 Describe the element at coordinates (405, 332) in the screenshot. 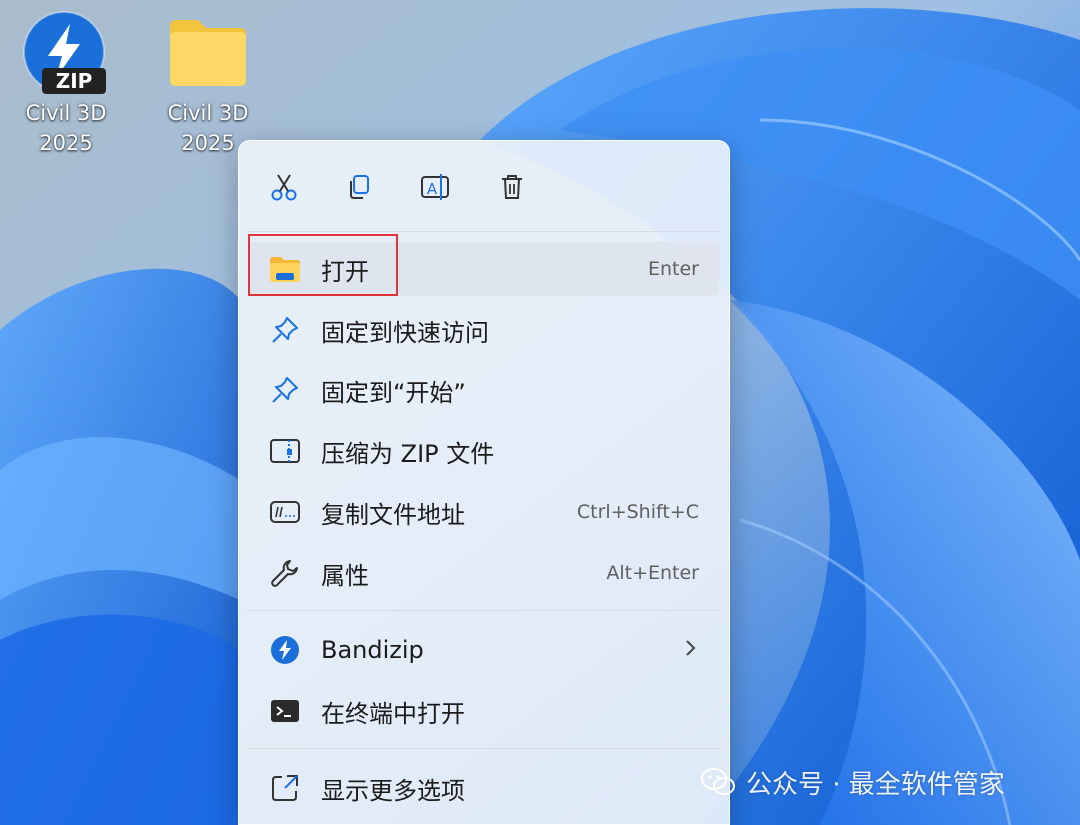

I see `menu-item-label: 固定到快速访问` at that location.